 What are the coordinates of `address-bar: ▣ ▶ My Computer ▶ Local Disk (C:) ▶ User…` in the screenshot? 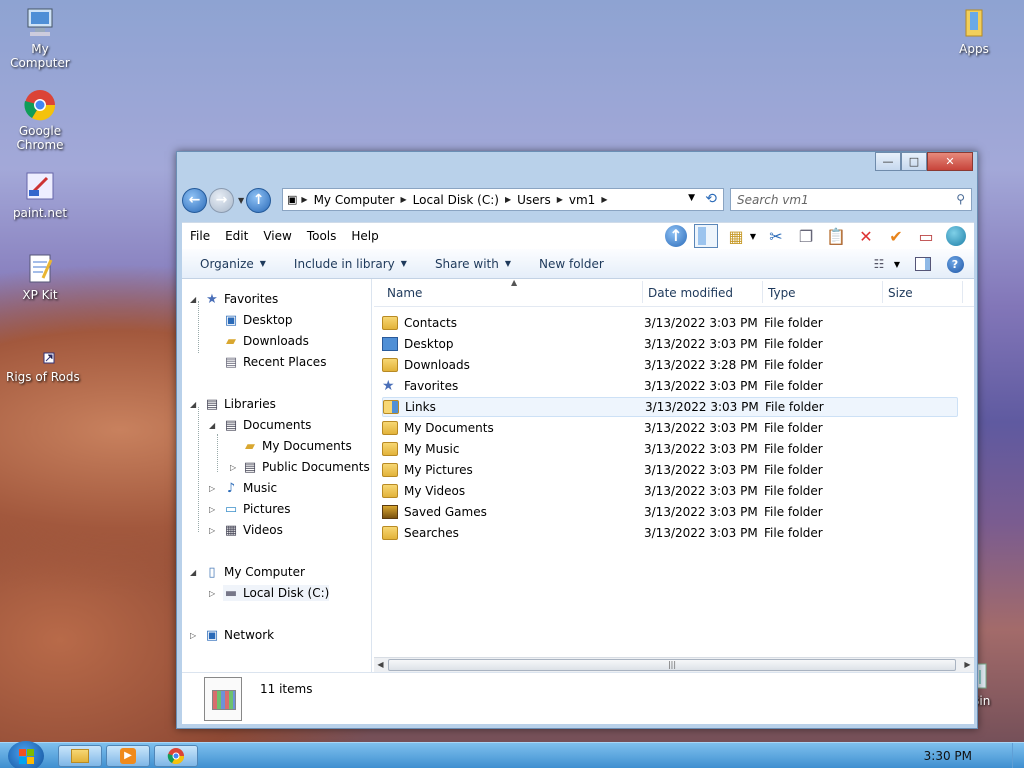 It's located at (503, 199).